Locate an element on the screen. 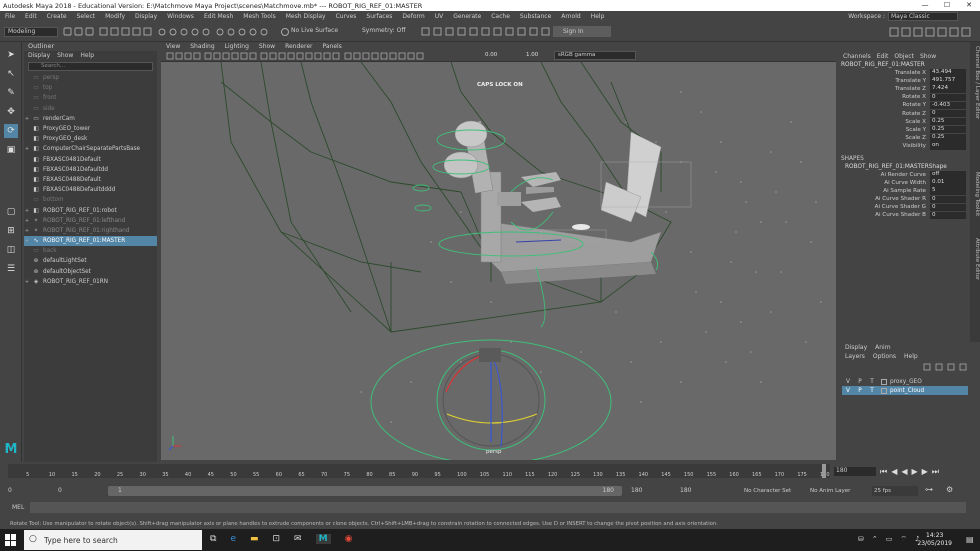 Image resolution: width=980 pixels, height=551 pixels. layer-menu-options: Options is located at coordinates (884, 356).